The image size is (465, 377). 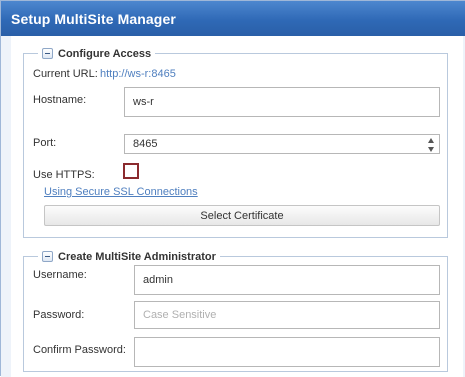 What do you see at coordinates (131, 171) in the screenshot?
I see `use-https-checkbox` at bounding box center [131, 171].